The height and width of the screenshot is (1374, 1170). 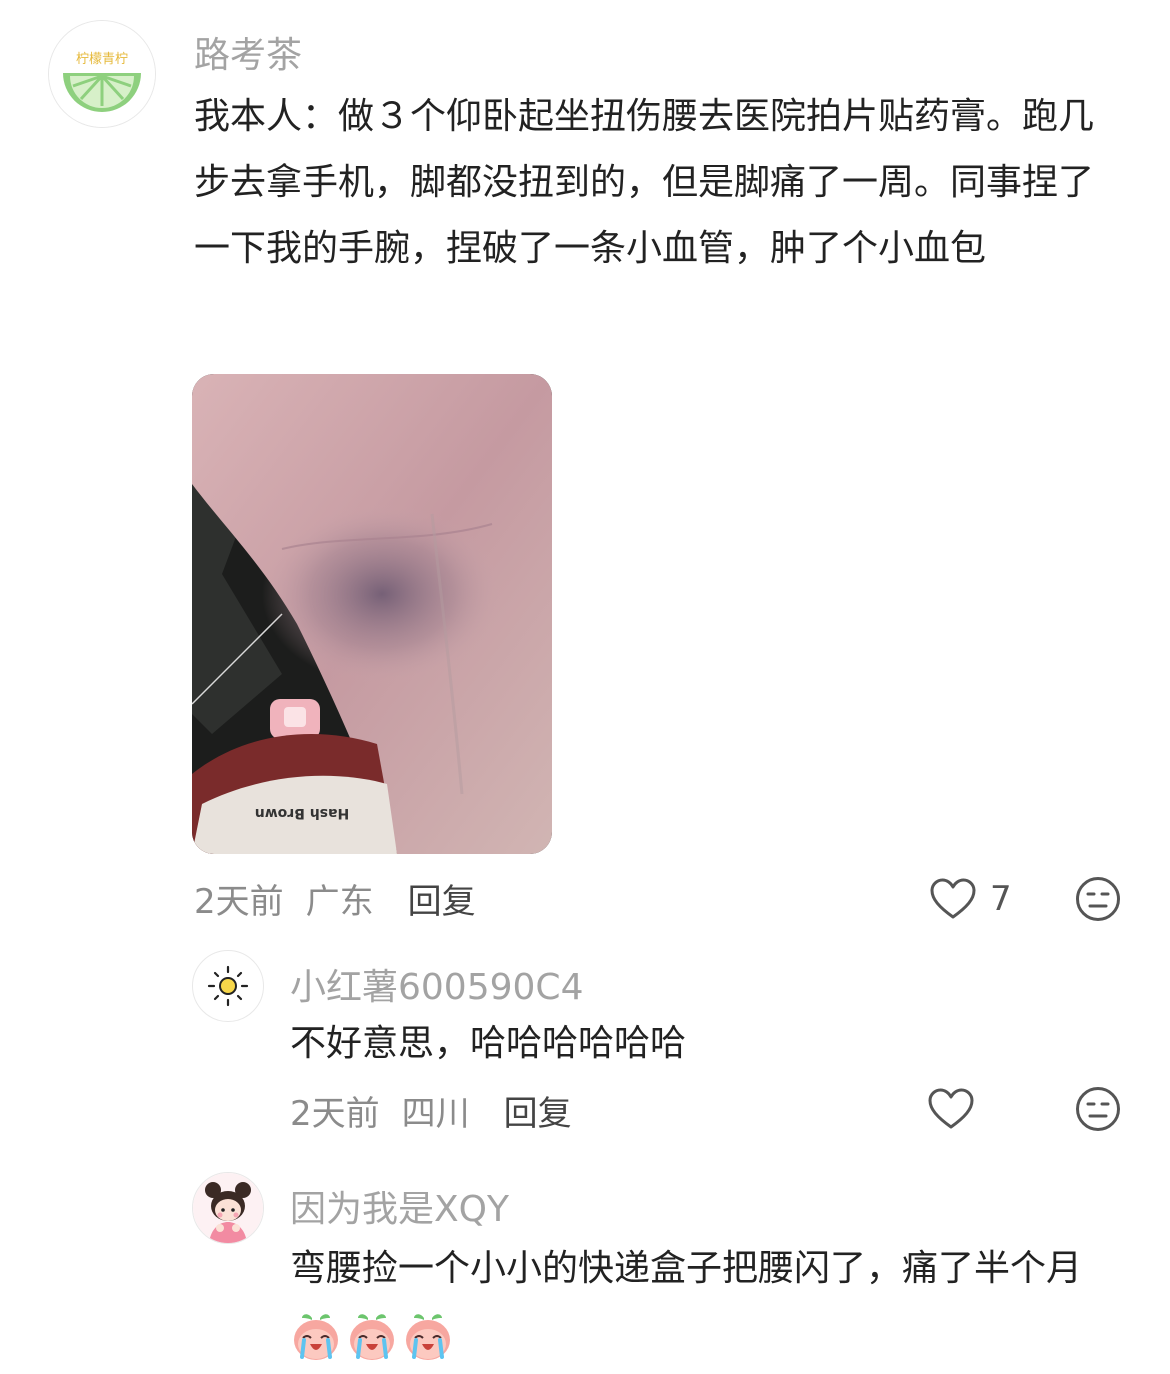 I want to click on comment-text-content: 弯腰捡一个小小的快递盒子把腰闪了，痛了半个月, so click(x=686, y=1268).